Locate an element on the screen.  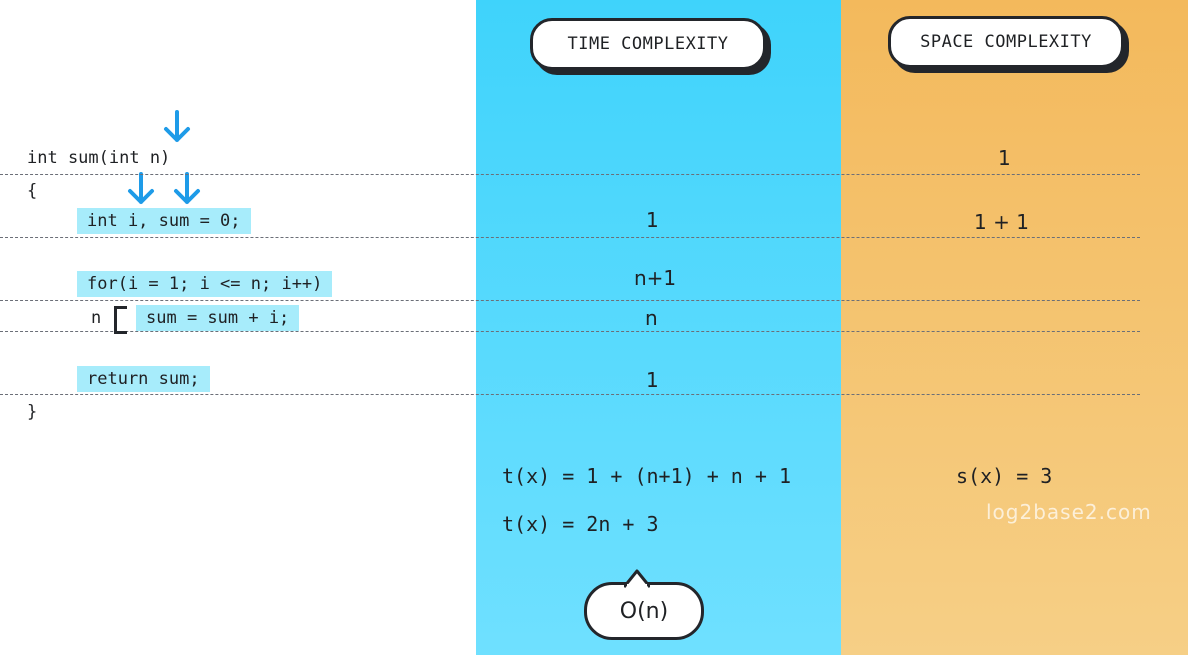
space-cost-signature: 1 is located at coordinates (1004, 158).